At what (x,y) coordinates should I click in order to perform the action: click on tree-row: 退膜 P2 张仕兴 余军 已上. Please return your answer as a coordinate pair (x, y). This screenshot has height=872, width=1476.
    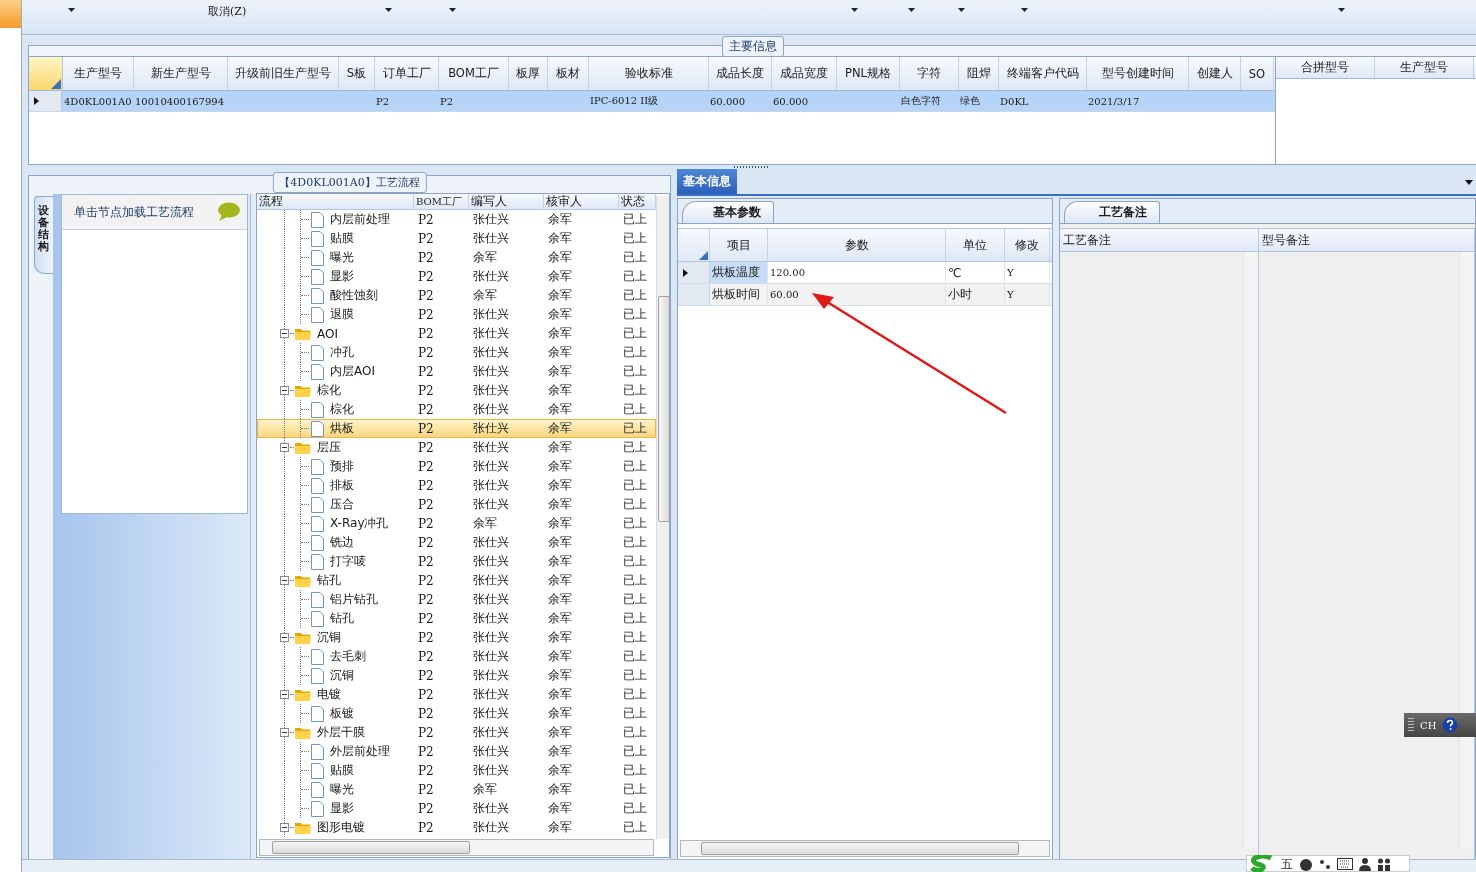
    Looking at the image, I should click on (456, 314).